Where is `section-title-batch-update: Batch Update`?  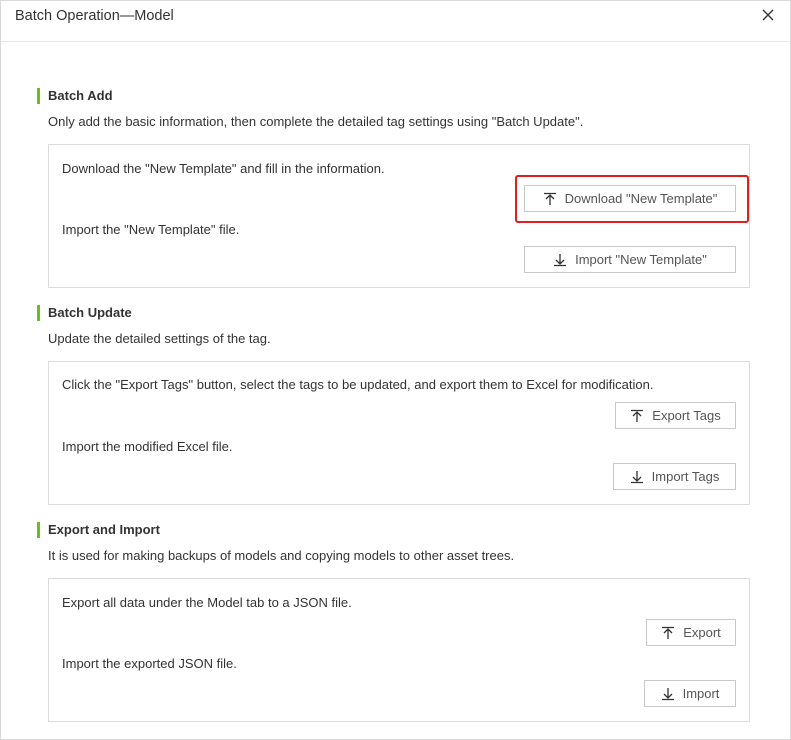 section-title-batch-update: Batch Update is located at coordinates (84, 313).